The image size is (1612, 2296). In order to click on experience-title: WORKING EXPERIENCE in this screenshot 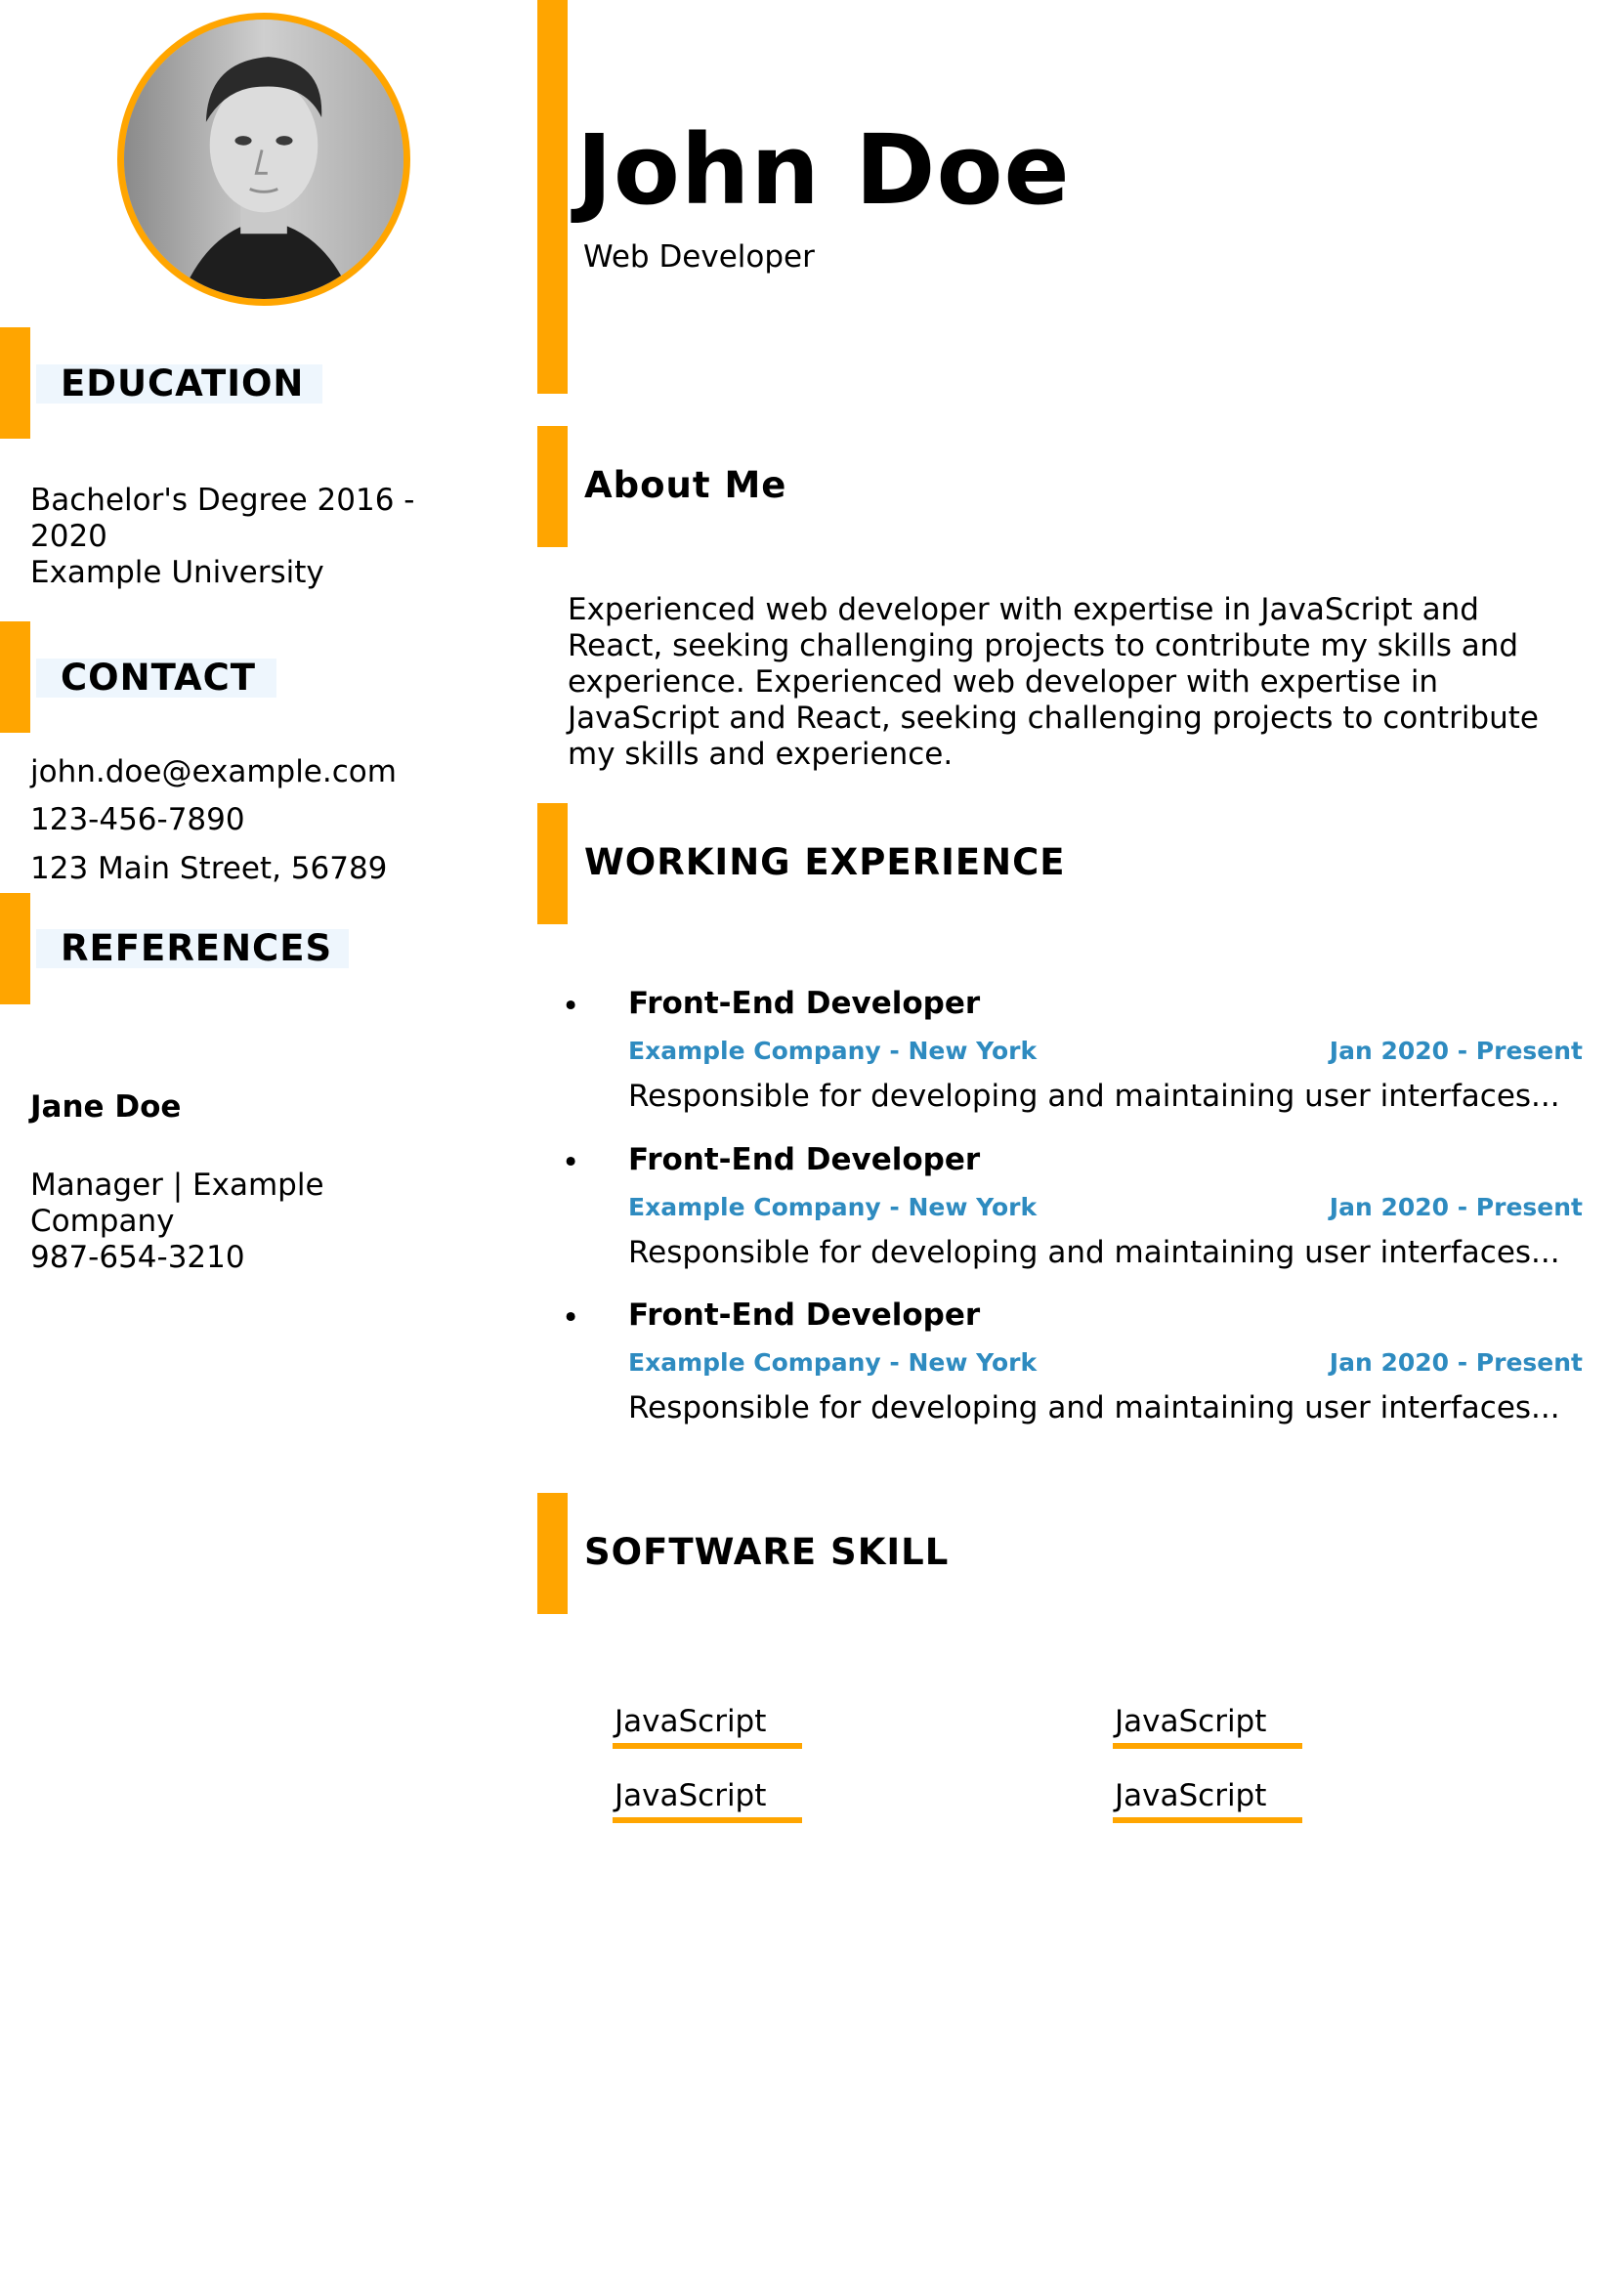, I will do `click(825, 862)`.